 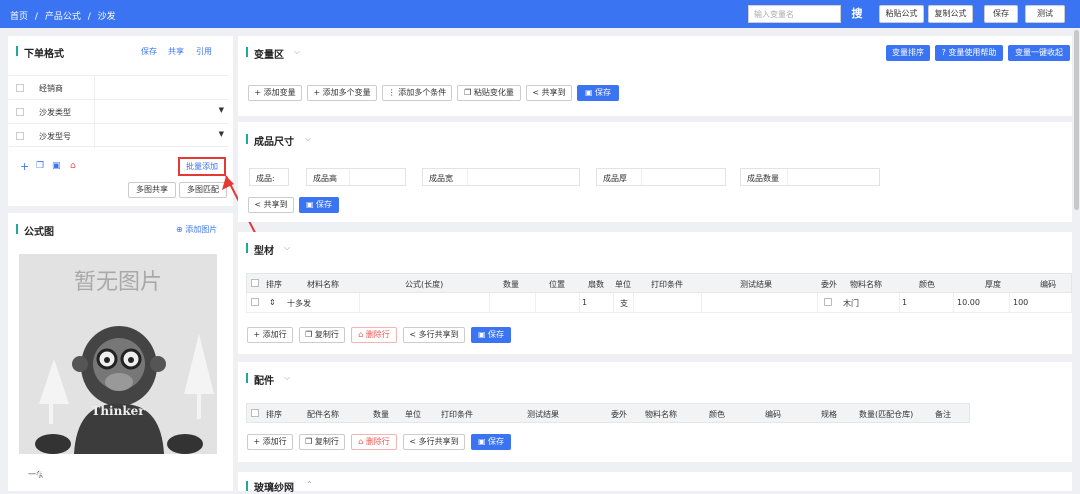 What do you see at coordinates (39, 232) in the screenshot?
I see `formula-image-title: 公式图` at bounding box center [39, 232].